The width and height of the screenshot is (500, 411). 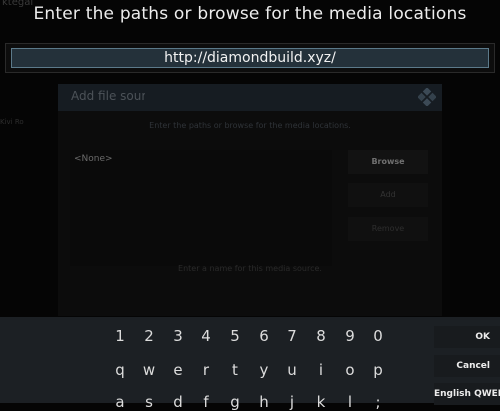 I want to click on key-k: k, so click(x=321, y=402).